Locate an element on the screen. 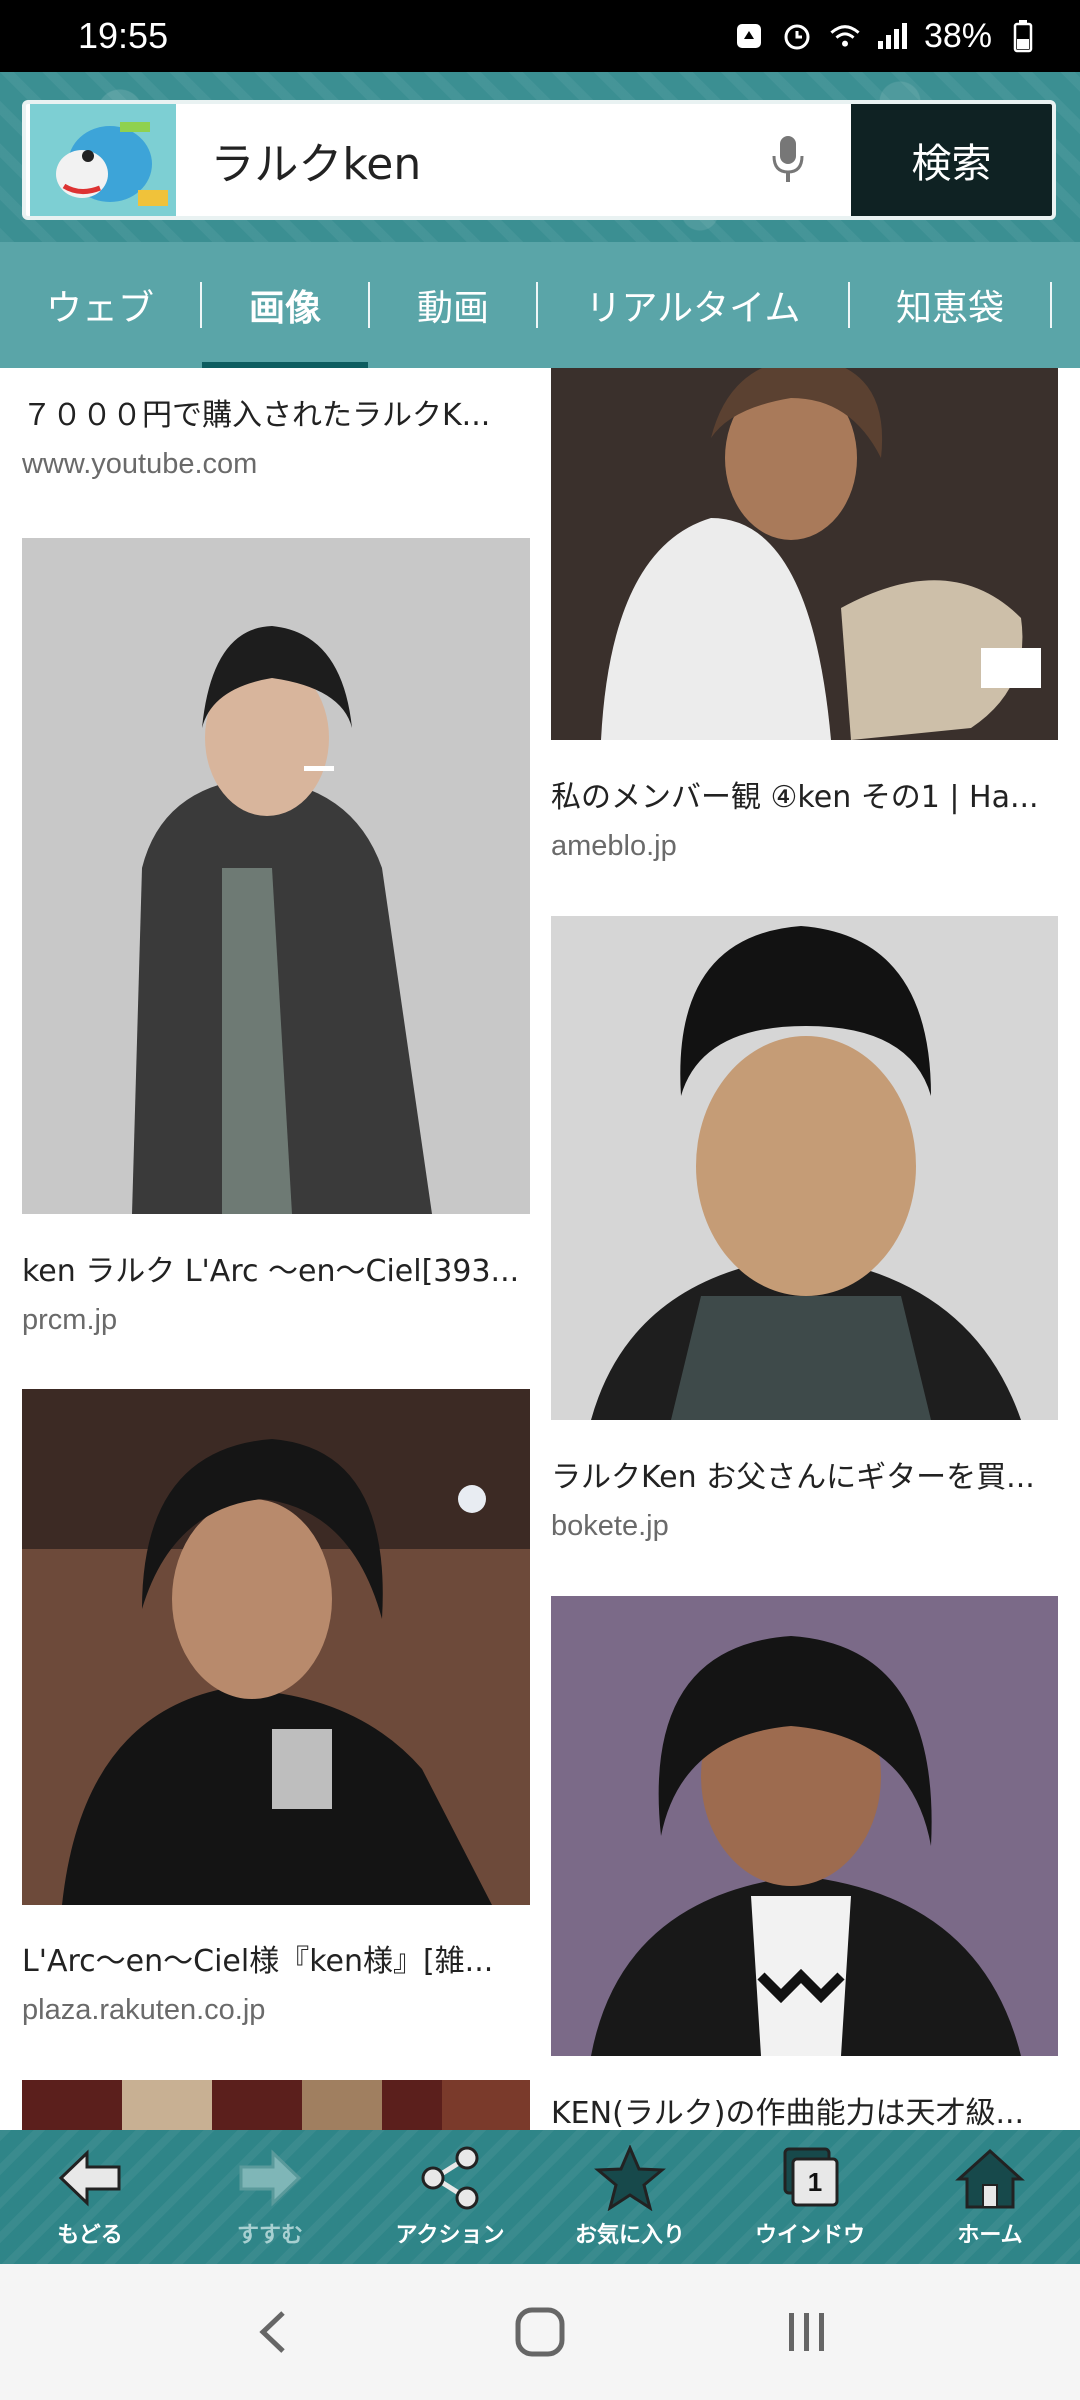 The width and height of the screenshot is (1080, 2400). nav-home-button is located at coordinates (540, 2332).